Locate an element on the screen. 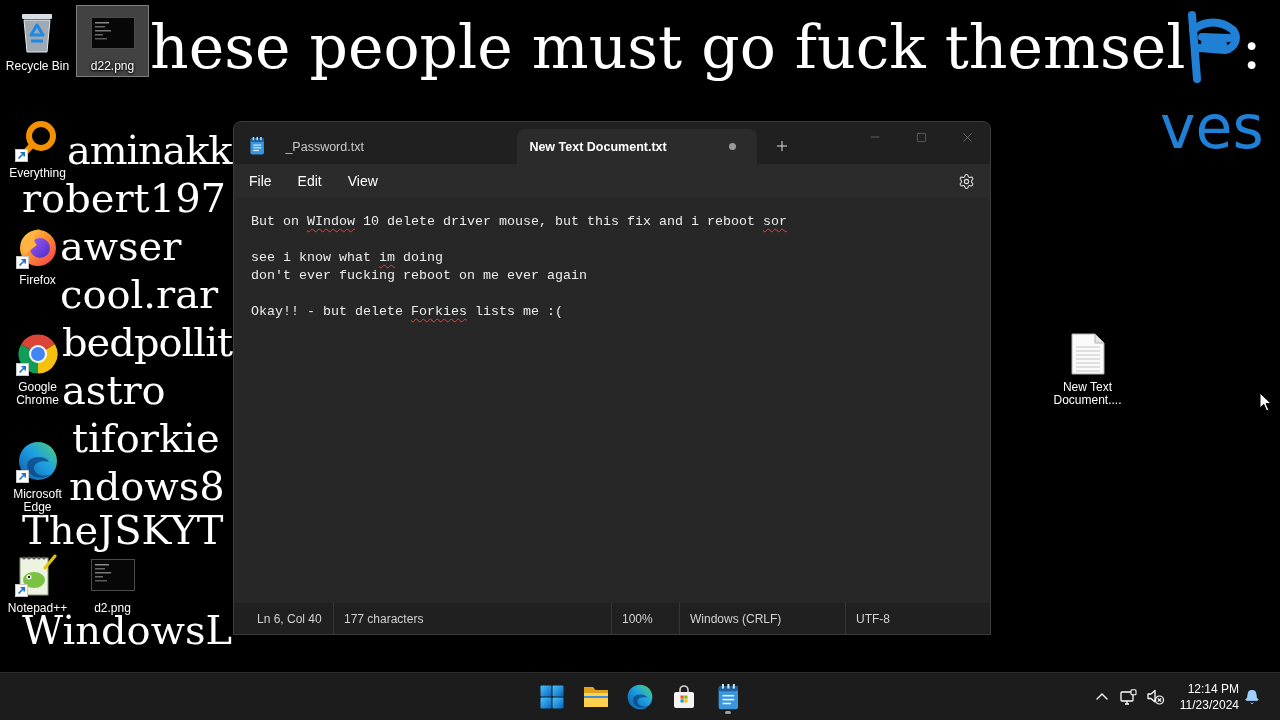 This screenshot has width=1280, height=720. menu-item: View is located at coordinates (362, 181).